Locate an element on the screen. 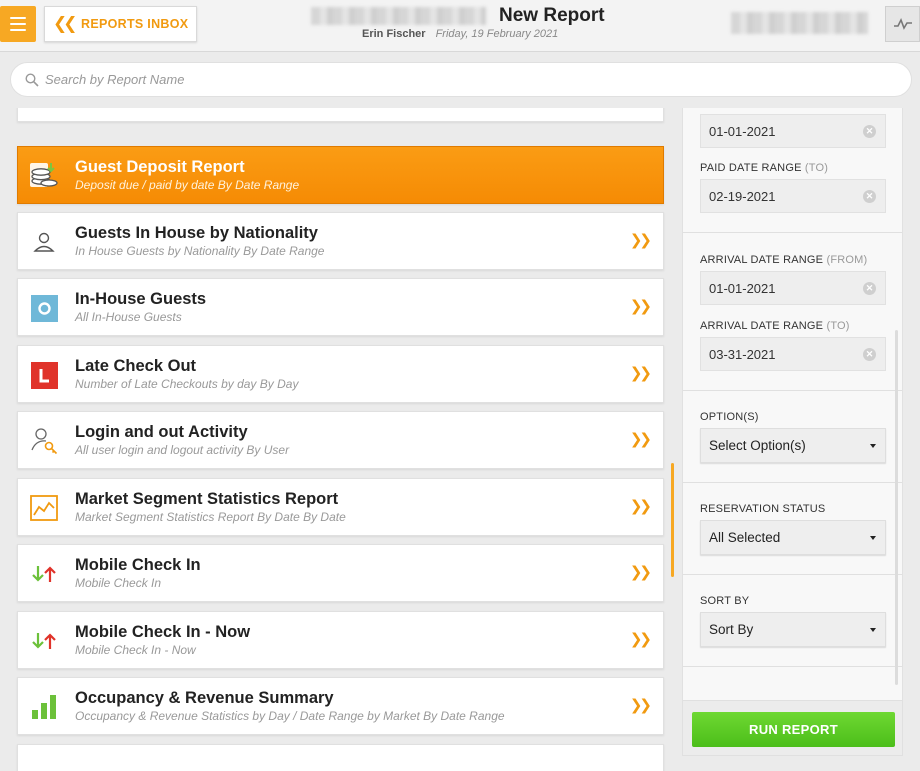  person-outline-icon is located at coordinates (44, 242).